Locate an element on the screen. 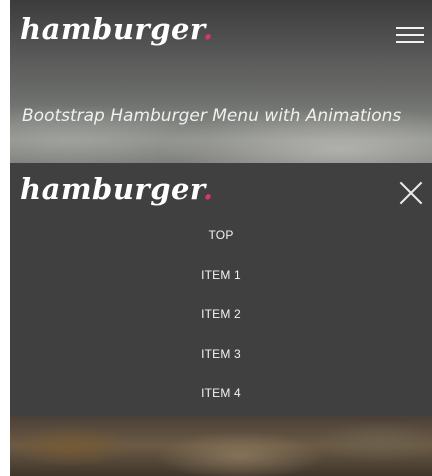 This screenshot has width=432, height=476. hamburger-menu-icon is located at coordinates (410, 35).